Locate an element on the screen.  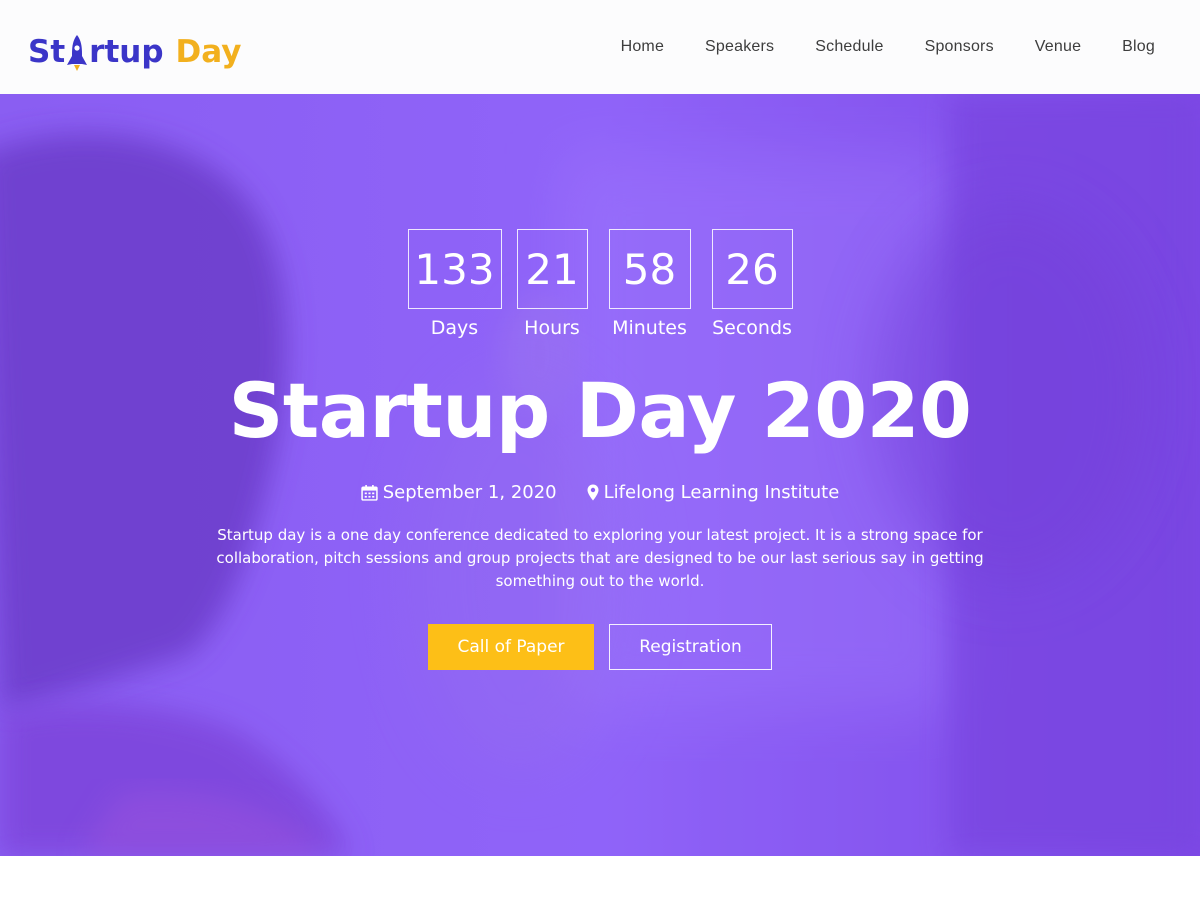
countdown-seconds: 26 Seconds is located at coordinates (752, 284).